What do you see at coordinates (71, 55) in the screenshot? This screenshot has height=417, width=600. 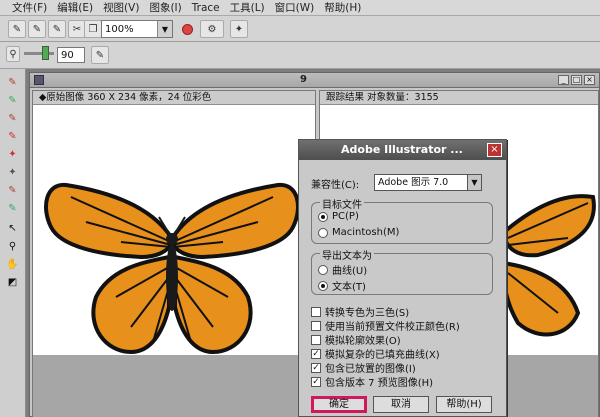 I see `tolerance-input: 90` at bounding box center [71, 55].